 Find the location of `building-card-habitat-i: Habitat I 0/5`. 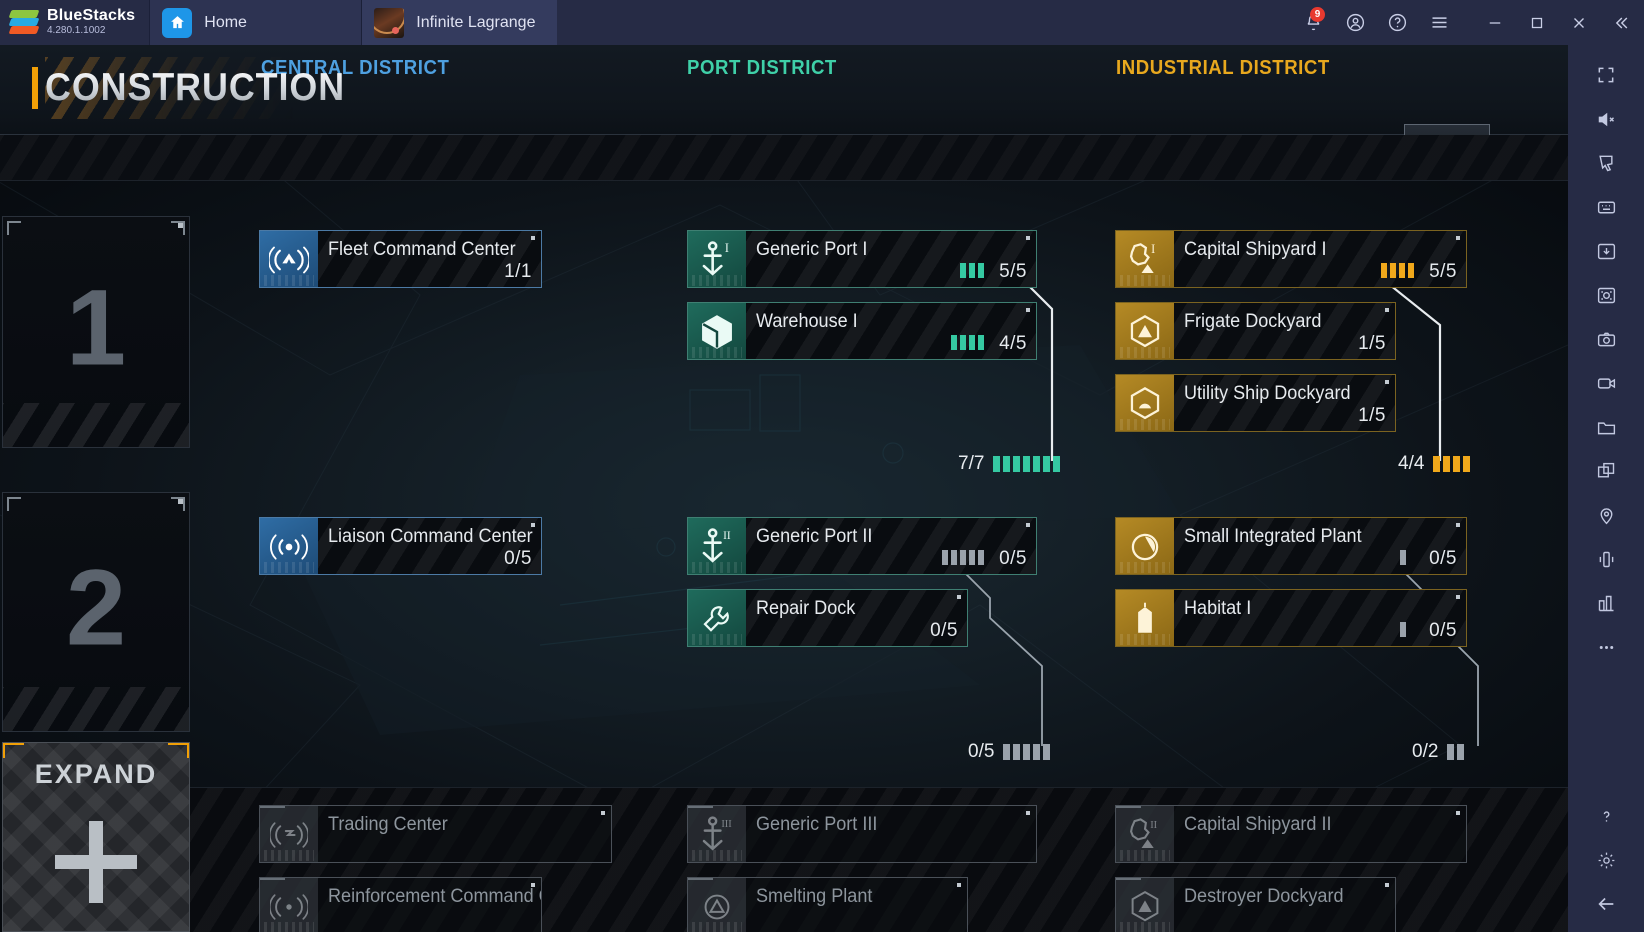

building-card-habitat-i: Habitat I 0/5 is located at coordinates (1291, 618).